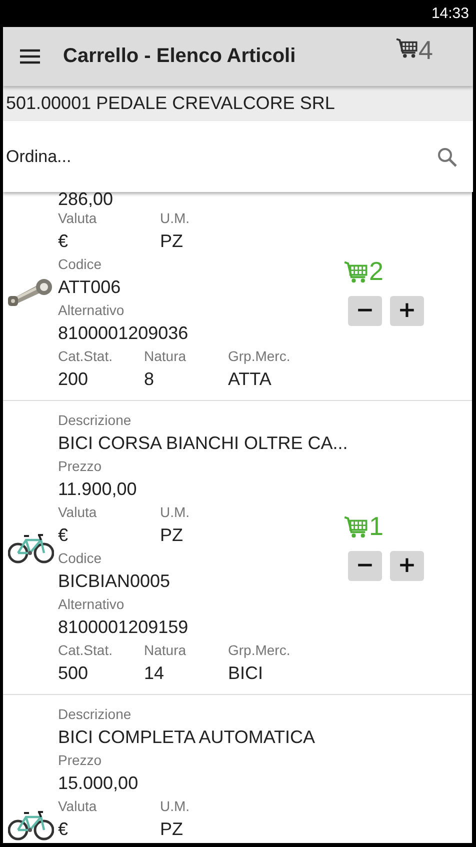 Image resolution: width=476 pixels, height=847 pixels. I want to click on field-value: BICI, so click(246, 673).